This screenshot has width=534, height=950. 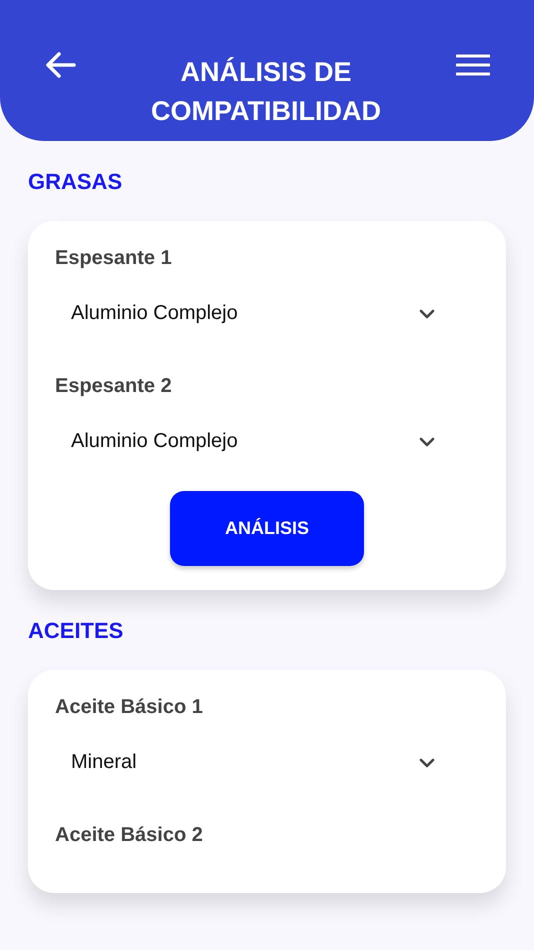 I want to click on section-title: GRASAS, so click(x=75, y=182).